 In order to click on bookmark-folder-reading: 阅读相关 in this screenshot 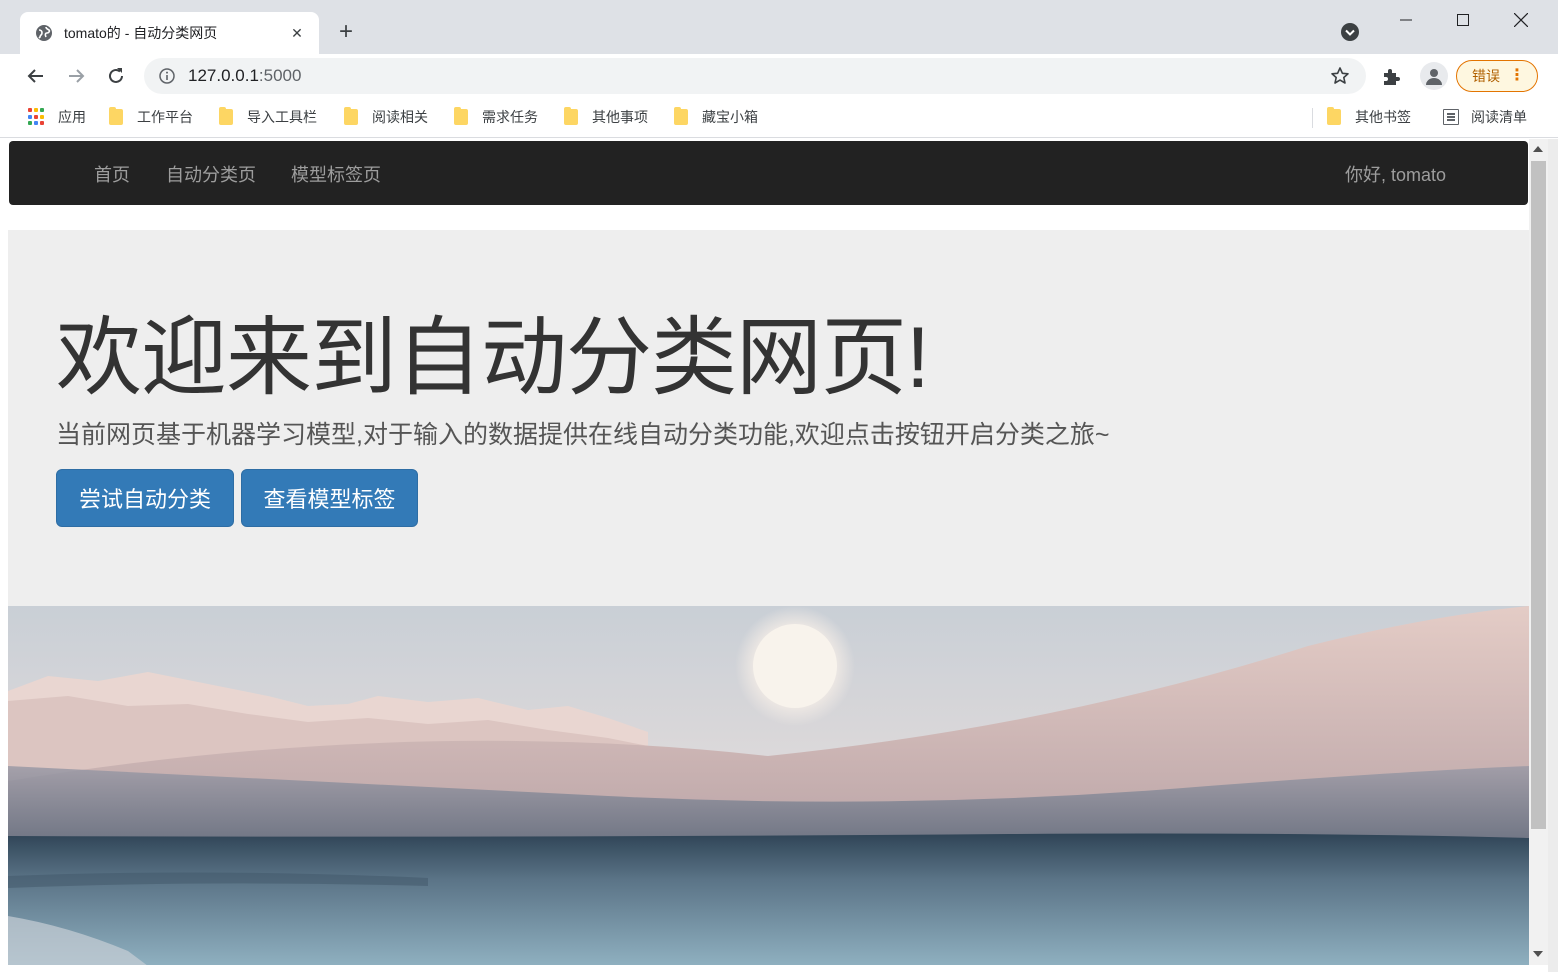, I will do `click(386, 117)`.